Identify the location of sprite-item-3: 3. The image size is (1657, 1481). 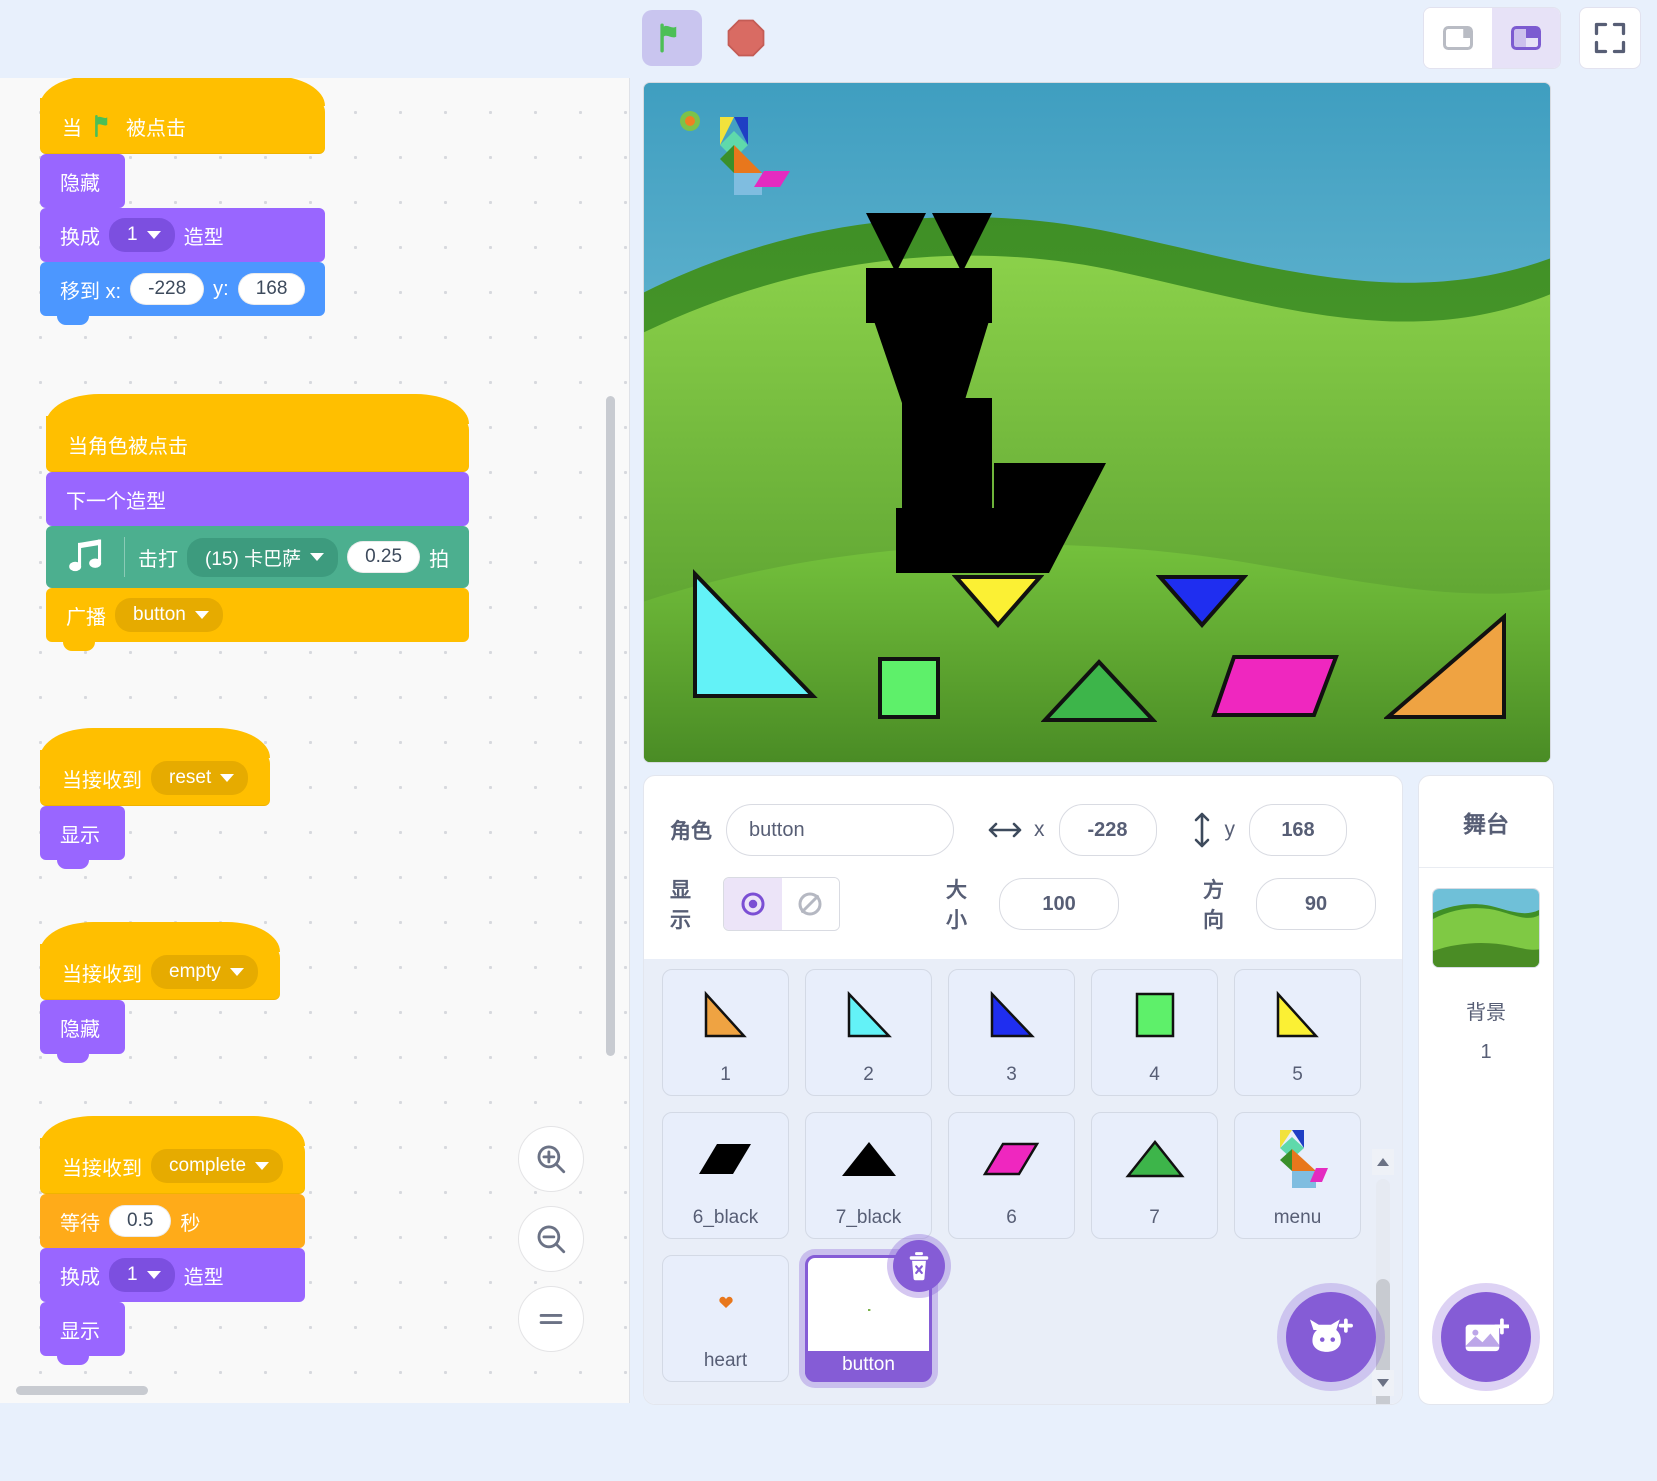
(1011, 1032).